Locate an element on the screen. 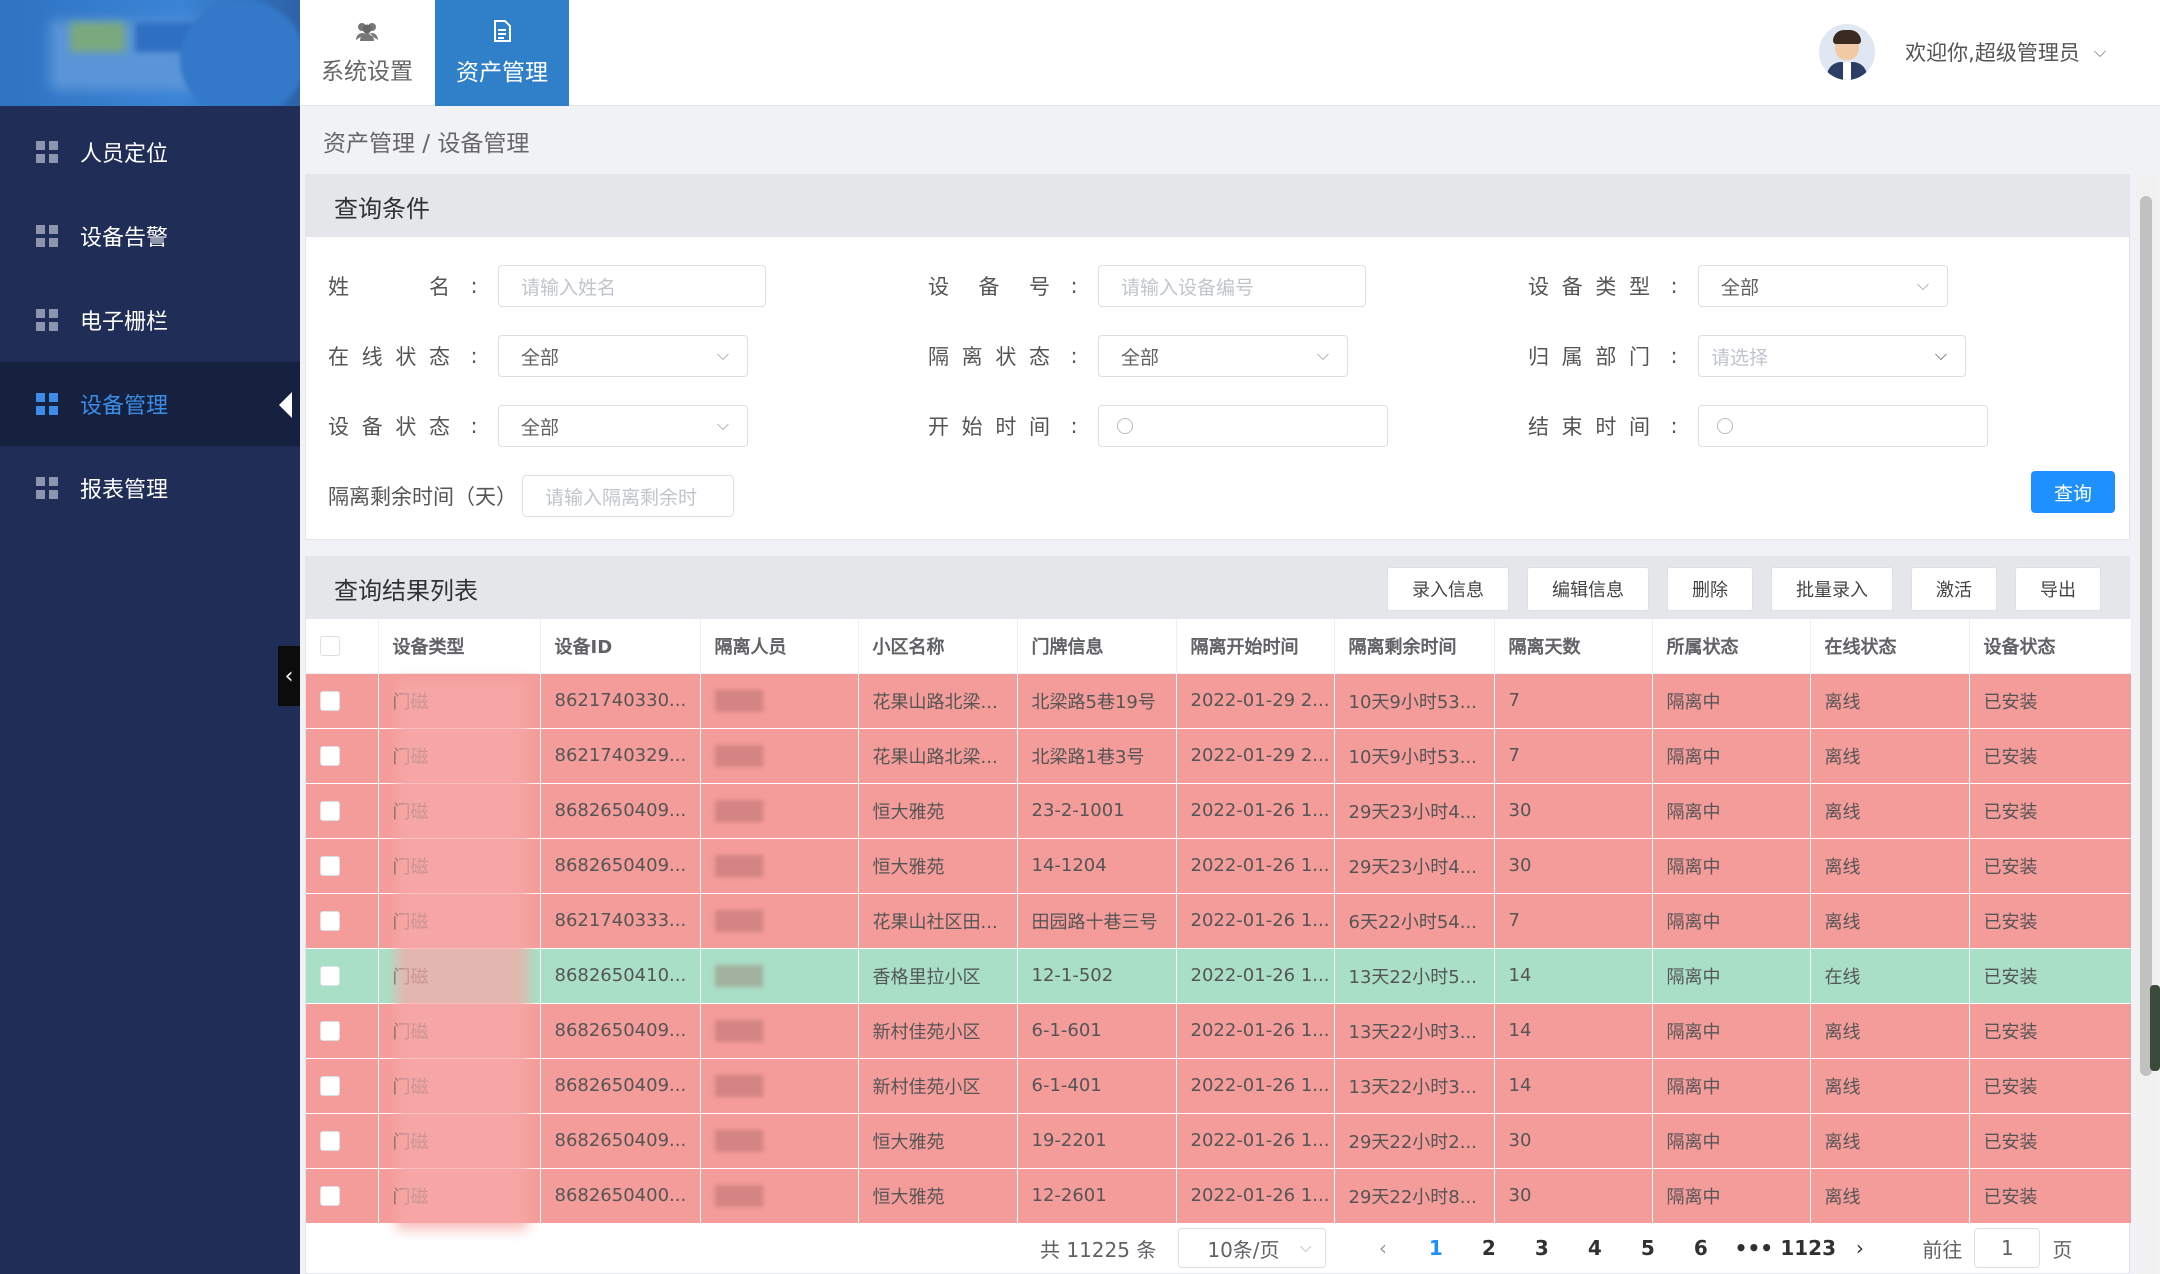 The height and width of the screenshot is (1274, 2160). device-type-select: 全部 ⌵ is located at coordinates (1823, 286).